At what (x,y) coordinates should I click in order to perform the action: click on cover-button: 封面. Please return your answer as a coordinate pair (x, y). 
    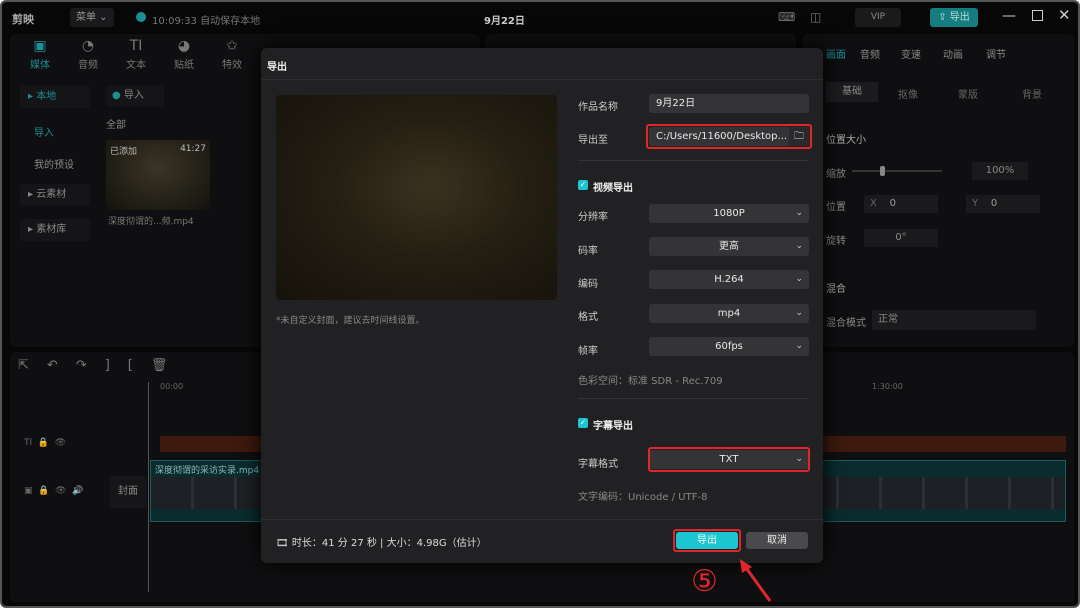
    Looking at the image, I should click on (128, 492).